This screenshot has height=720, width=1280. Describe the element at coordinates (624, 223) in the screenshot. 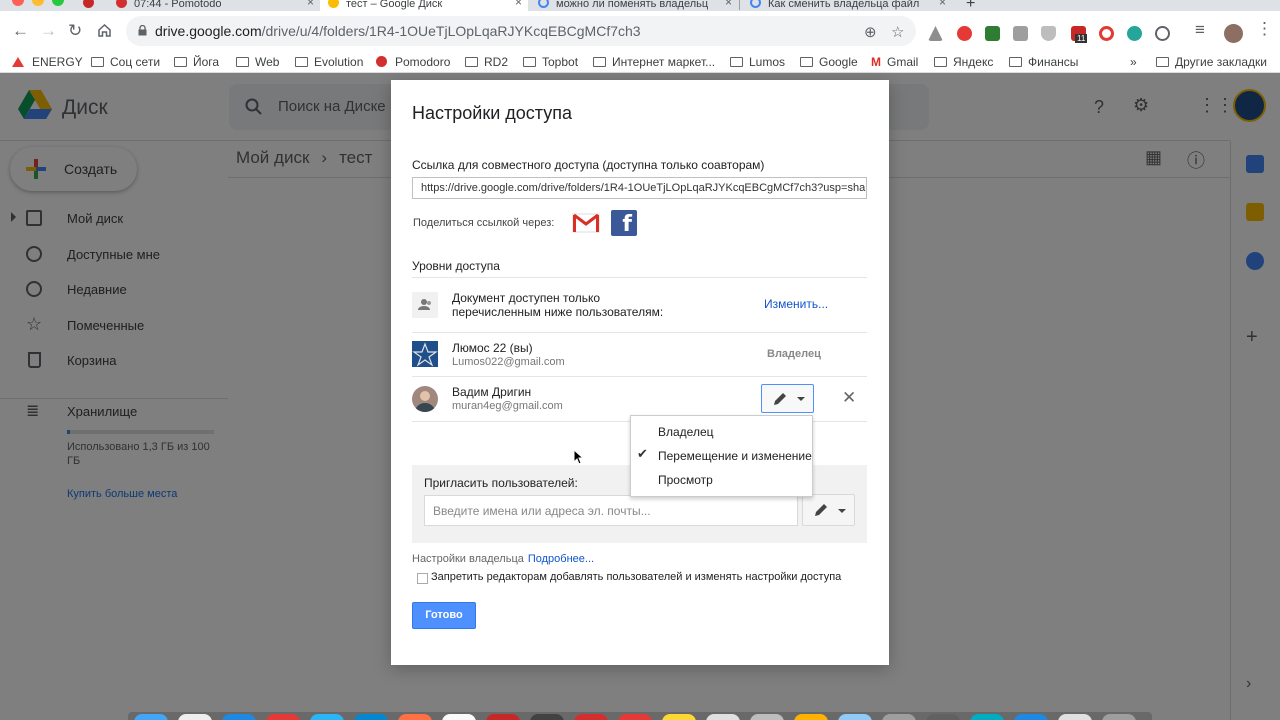

I see `facebook-share-icon: f` at that location.